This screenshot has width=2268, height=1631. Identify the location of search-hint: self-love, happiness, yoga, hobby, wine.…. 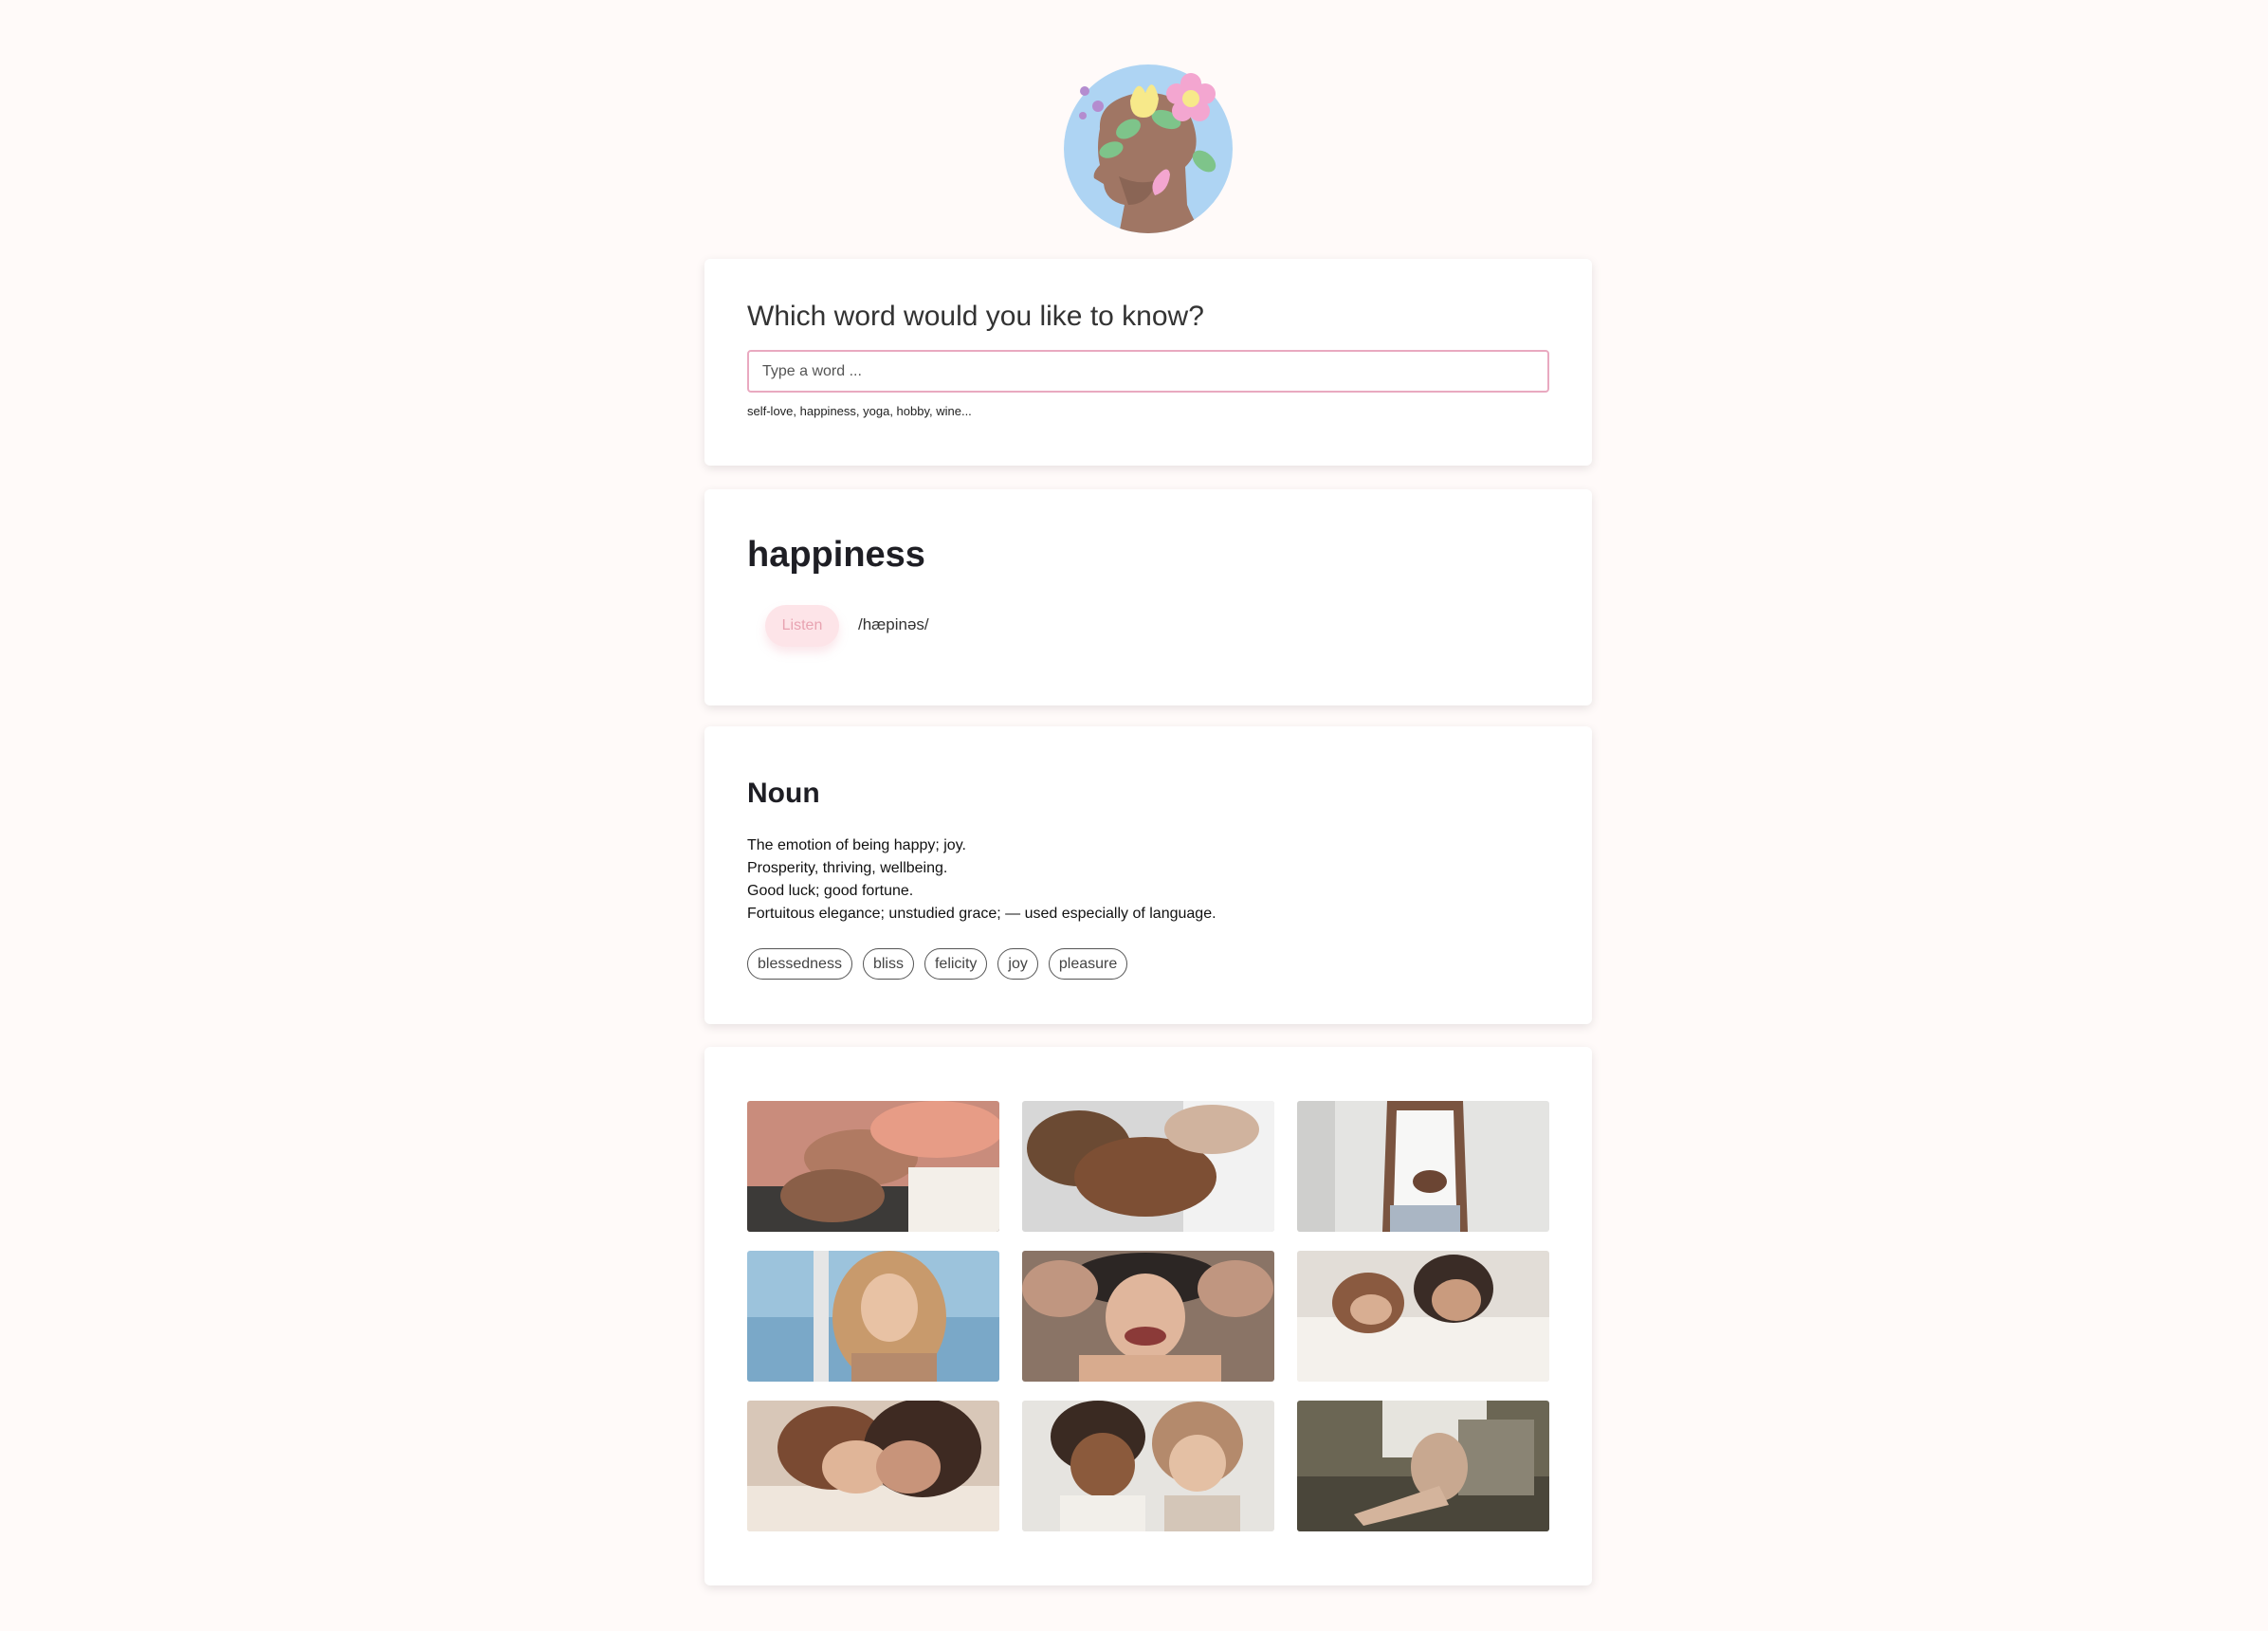
(859, 411).